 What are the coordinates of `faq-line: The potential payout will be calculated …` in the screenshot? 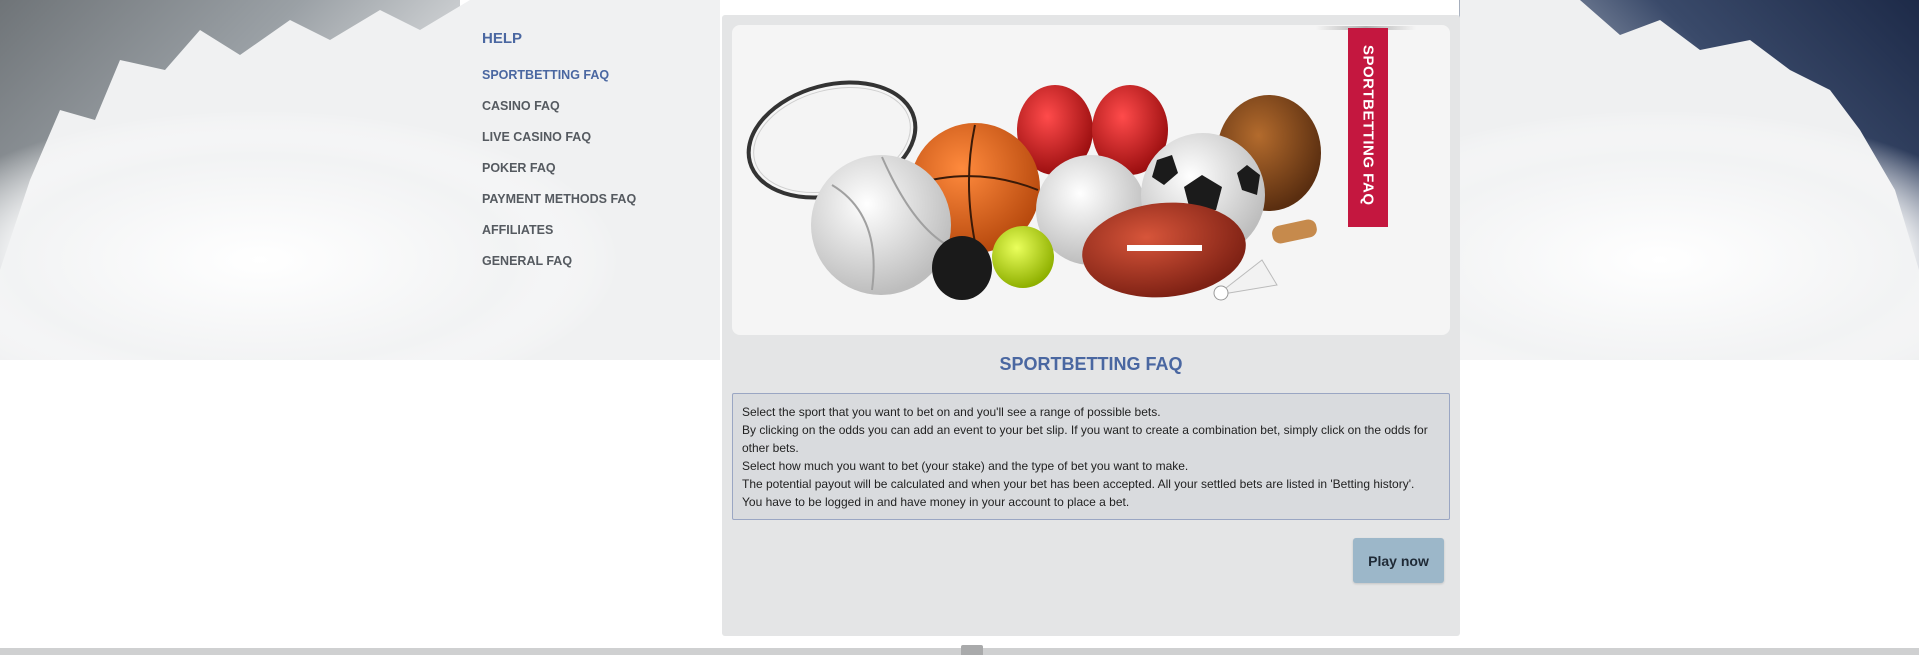 It's located at (1078, 484).